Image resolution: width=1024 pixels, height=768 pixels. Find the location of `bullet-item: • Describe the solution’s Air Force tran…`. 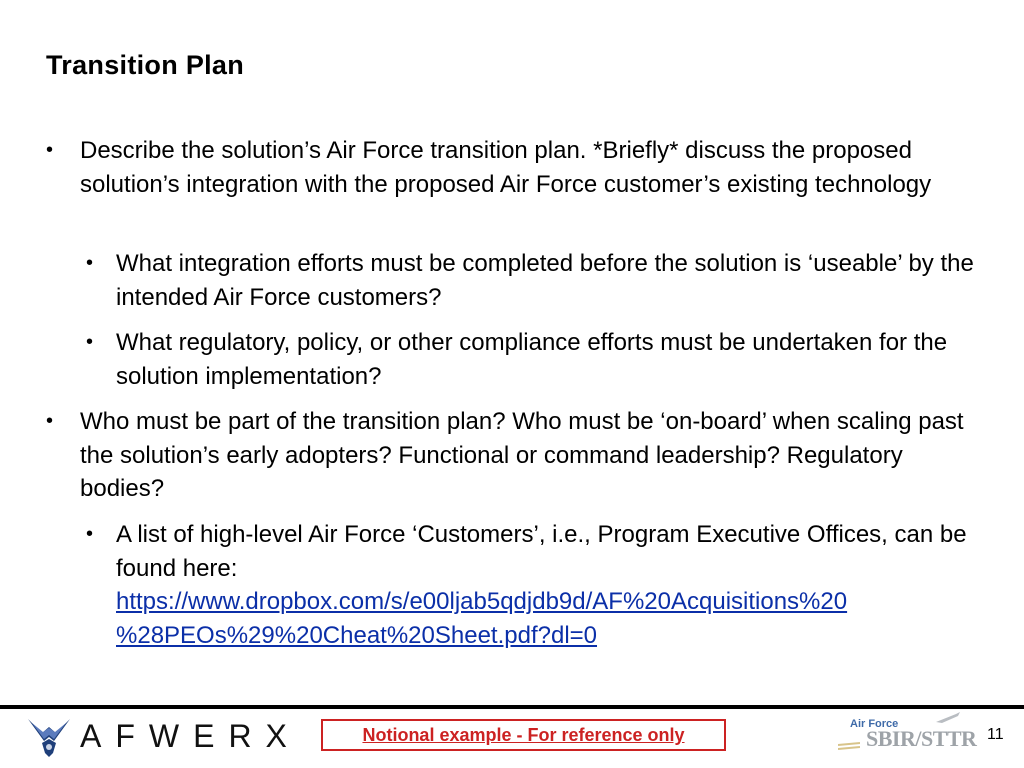

bullet-item: • Describe the solution’s Air Force tran… is located at coordinates (513, 167).